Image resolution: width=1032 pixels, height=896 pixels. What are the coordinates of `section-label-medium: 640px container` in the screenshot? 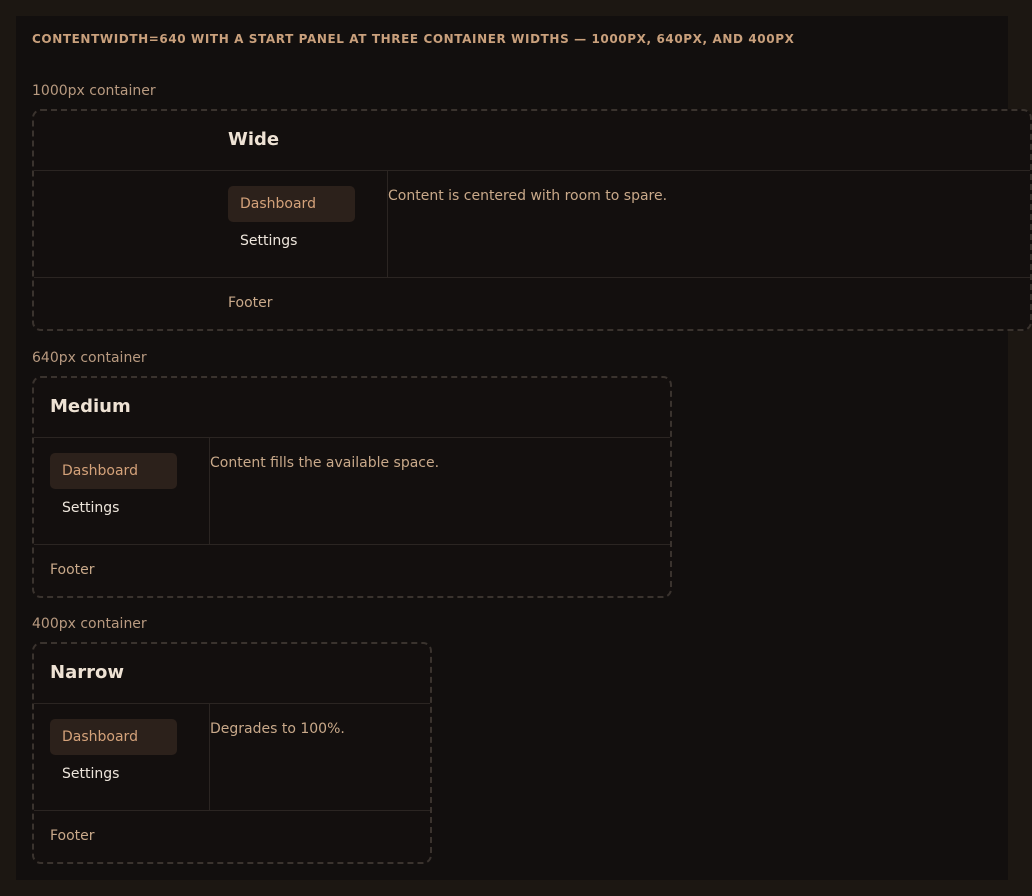 It's located at (89, 358).